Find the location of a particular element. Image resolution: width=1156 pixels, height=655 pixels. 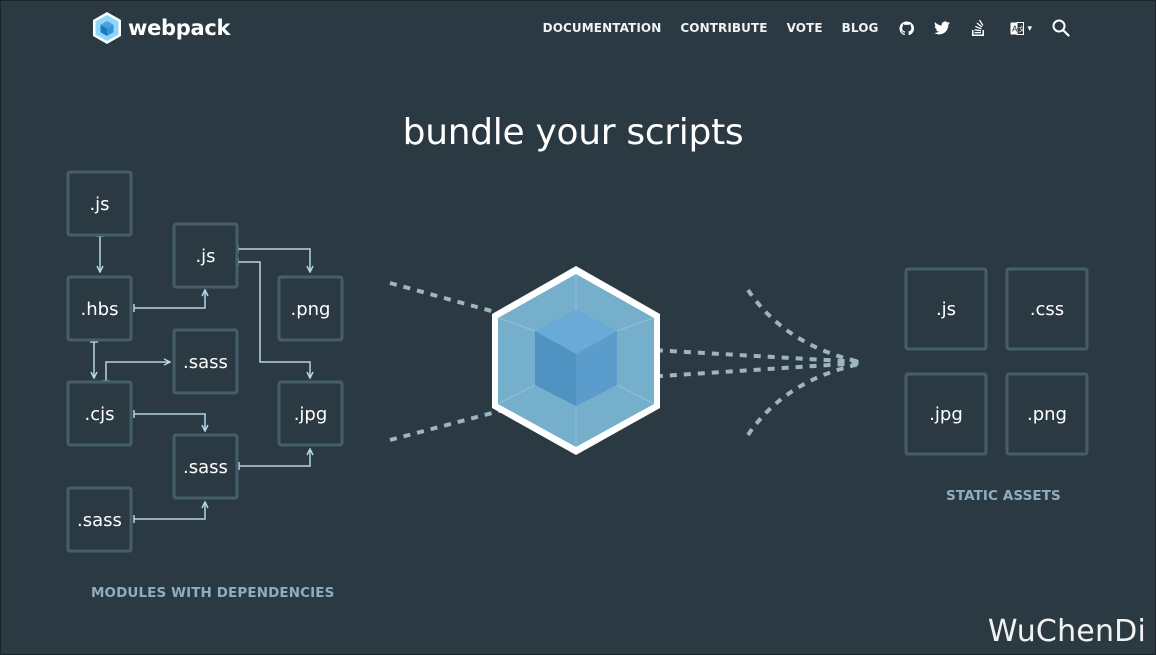

asset-labels: .js .css .jpg .png is located at coordinates (998, 362).